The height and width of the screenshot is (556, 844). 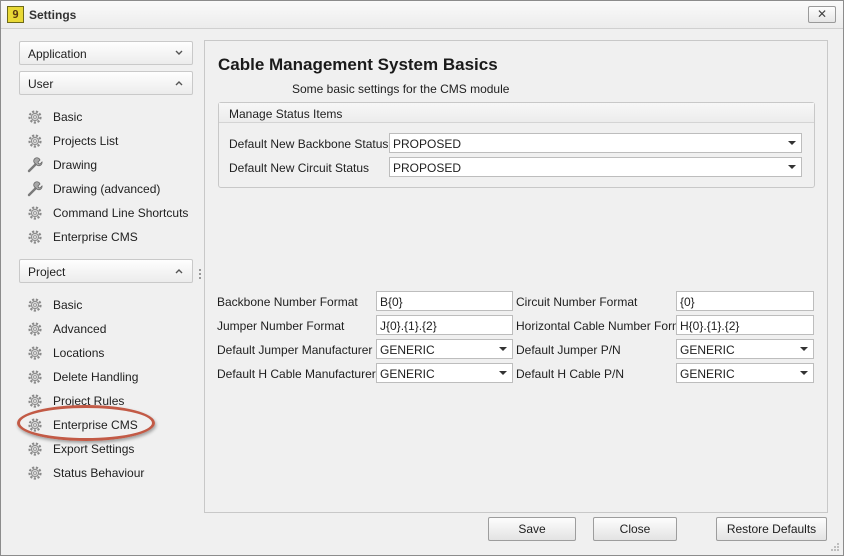 What do you see at coordinates (106, 53) in the screenshot?
I see `nav-group-application: Application` at bounding box center [106, 53].